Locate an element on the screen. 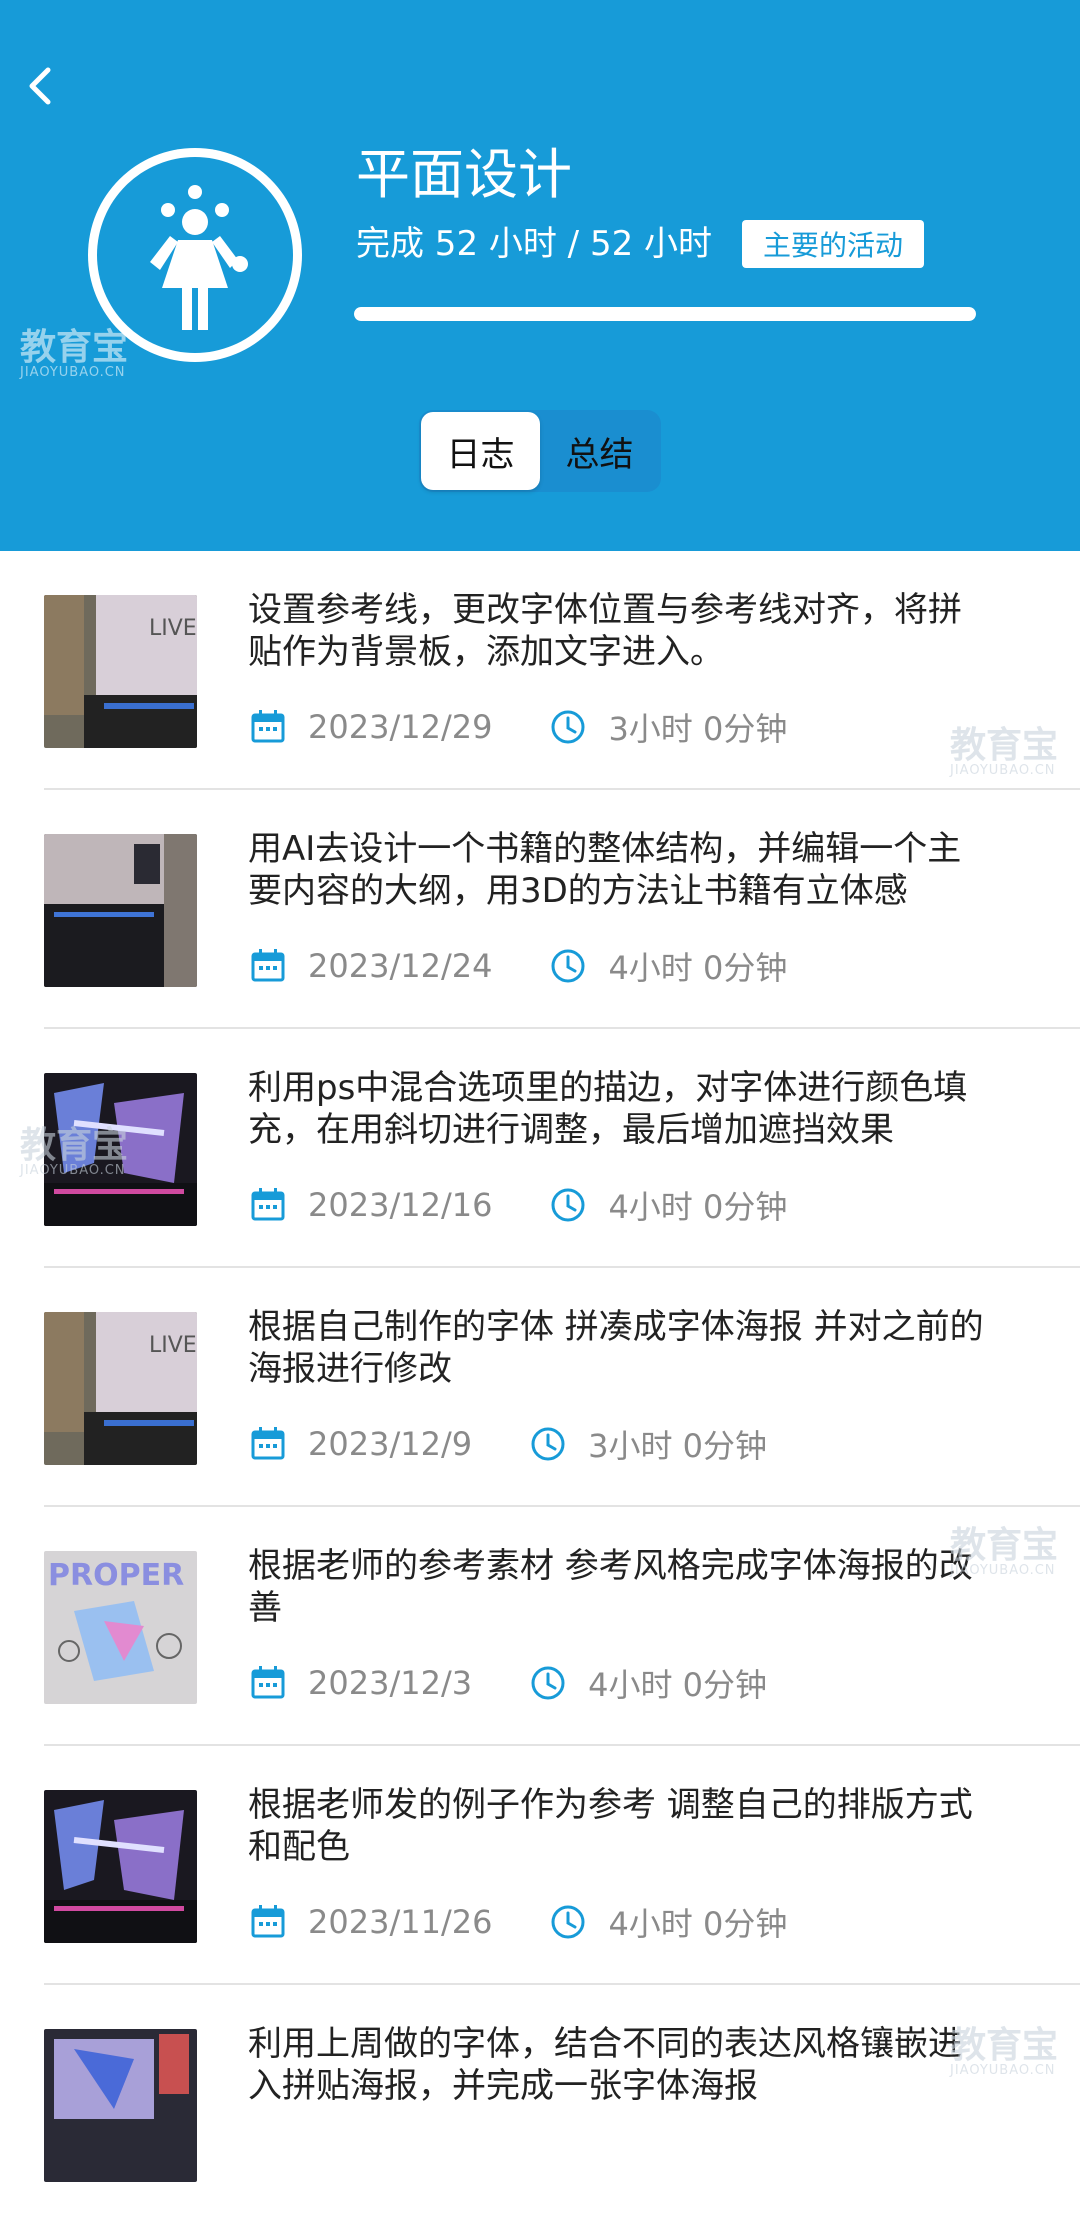 The width and height of the screenshot is (1080, 2224). back-button is located at coordinates (40, 86).